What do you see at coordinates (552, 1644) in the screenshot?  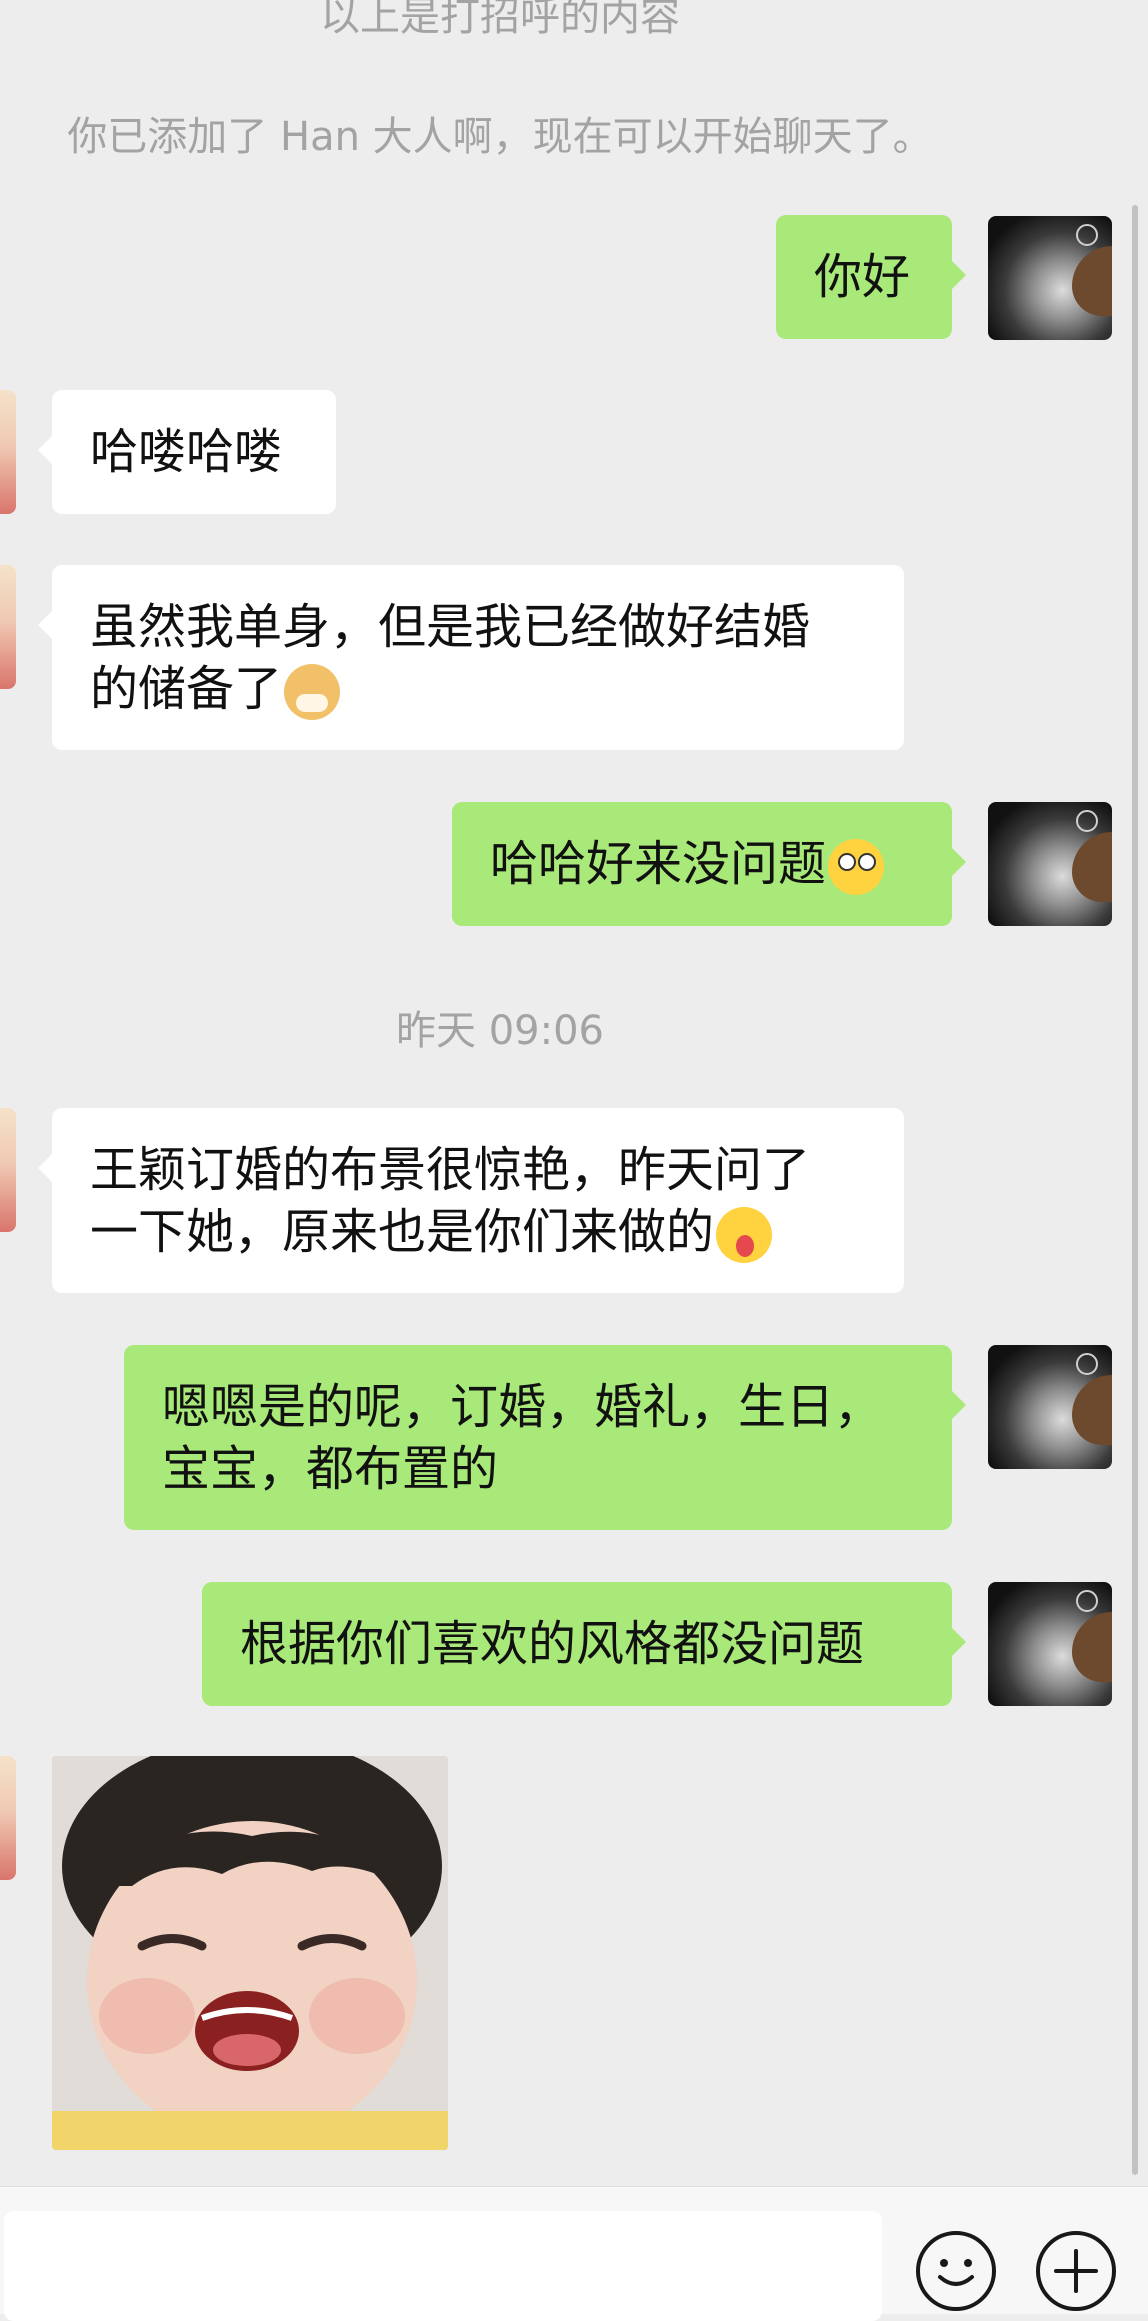 I see `message-text: 根据你们喜欢的风格都没问题` at bounding box center [552, 1644].